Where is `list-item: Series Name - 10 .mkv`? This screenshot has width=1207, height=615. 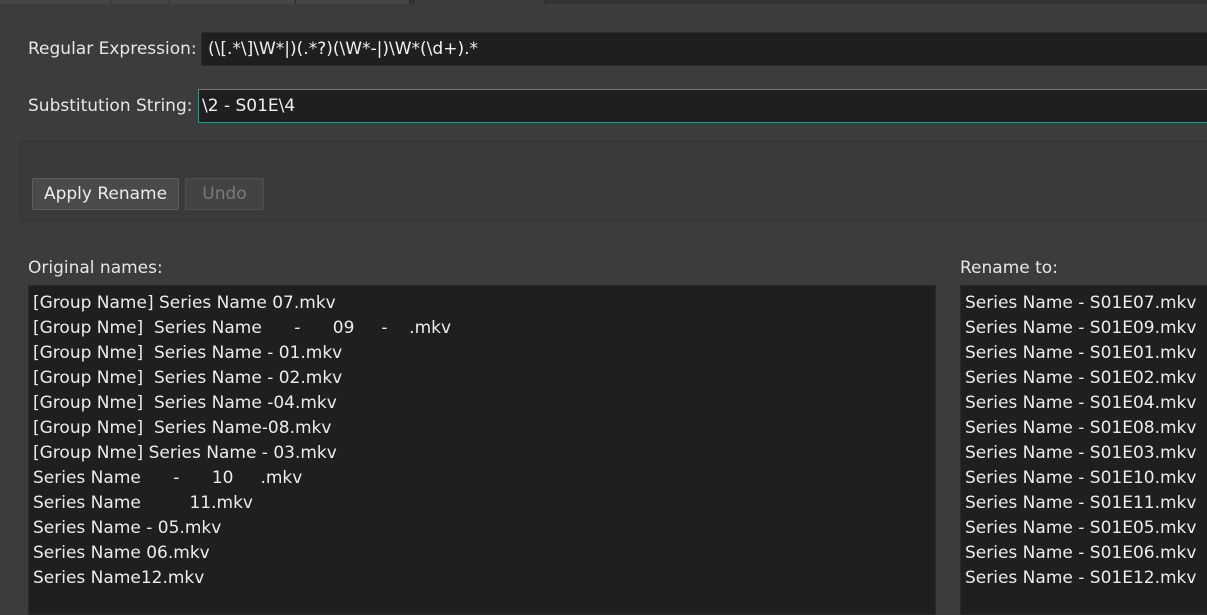
list-item: Series Name - 10 .mkv is located at coordinates (484, 478).